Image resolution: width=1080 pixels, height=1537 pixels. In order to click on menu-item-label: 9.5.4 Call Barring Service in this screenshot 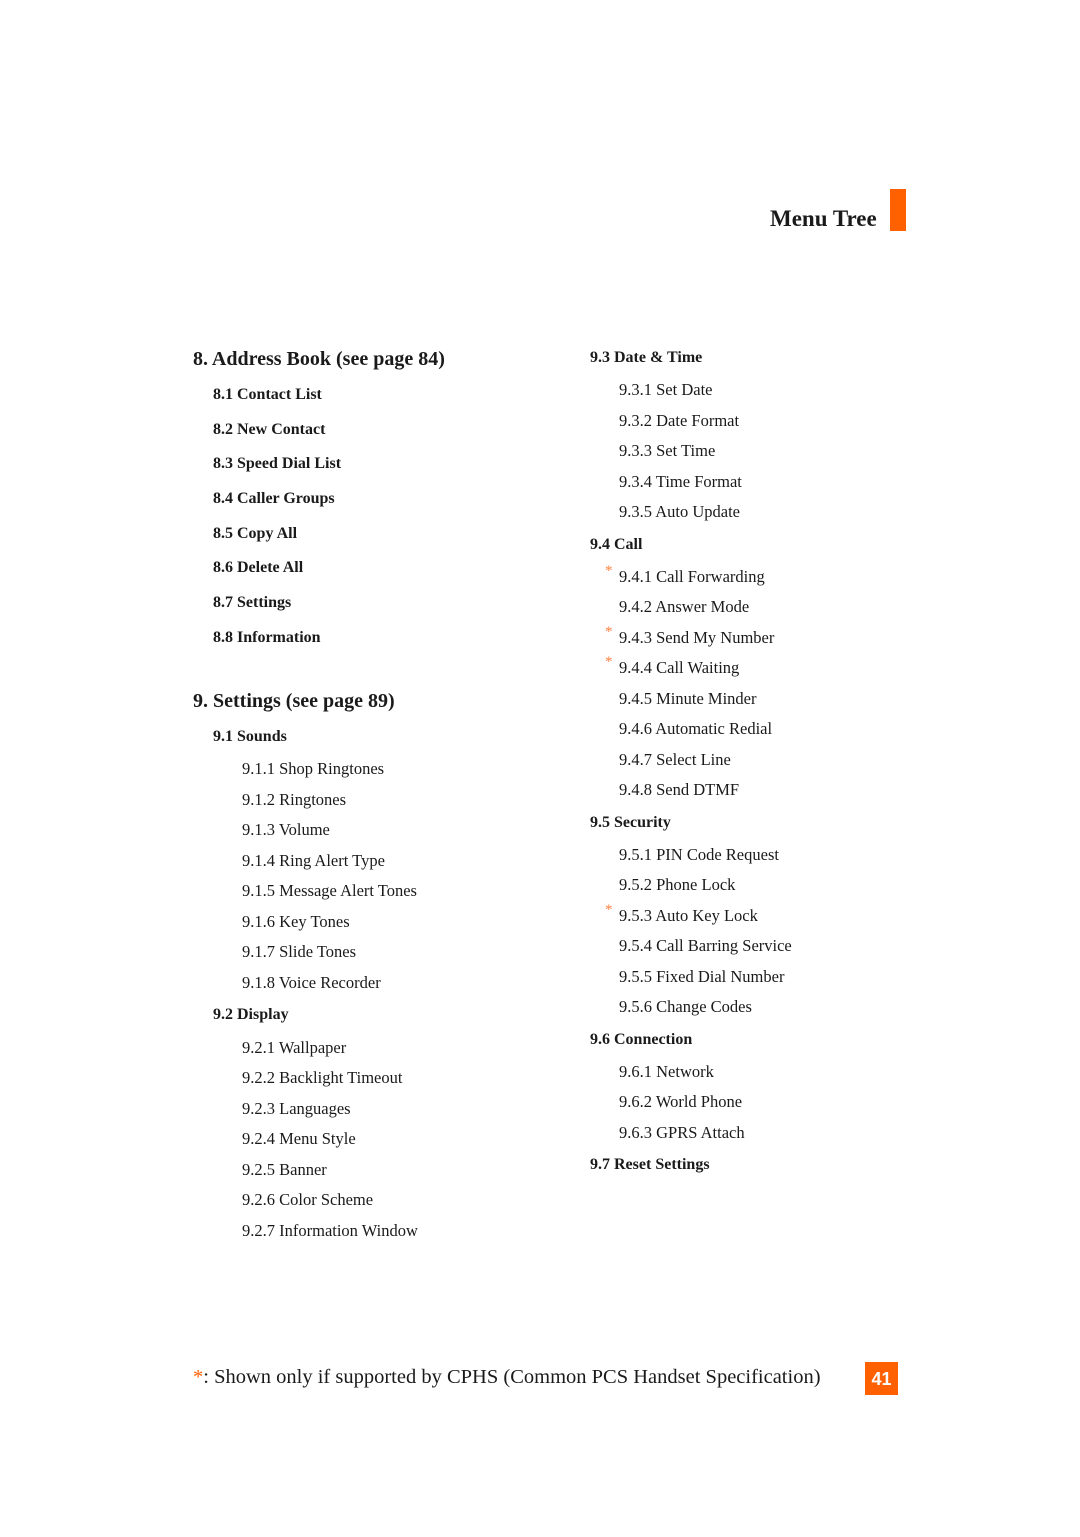, I will do `click(705, 945)`.